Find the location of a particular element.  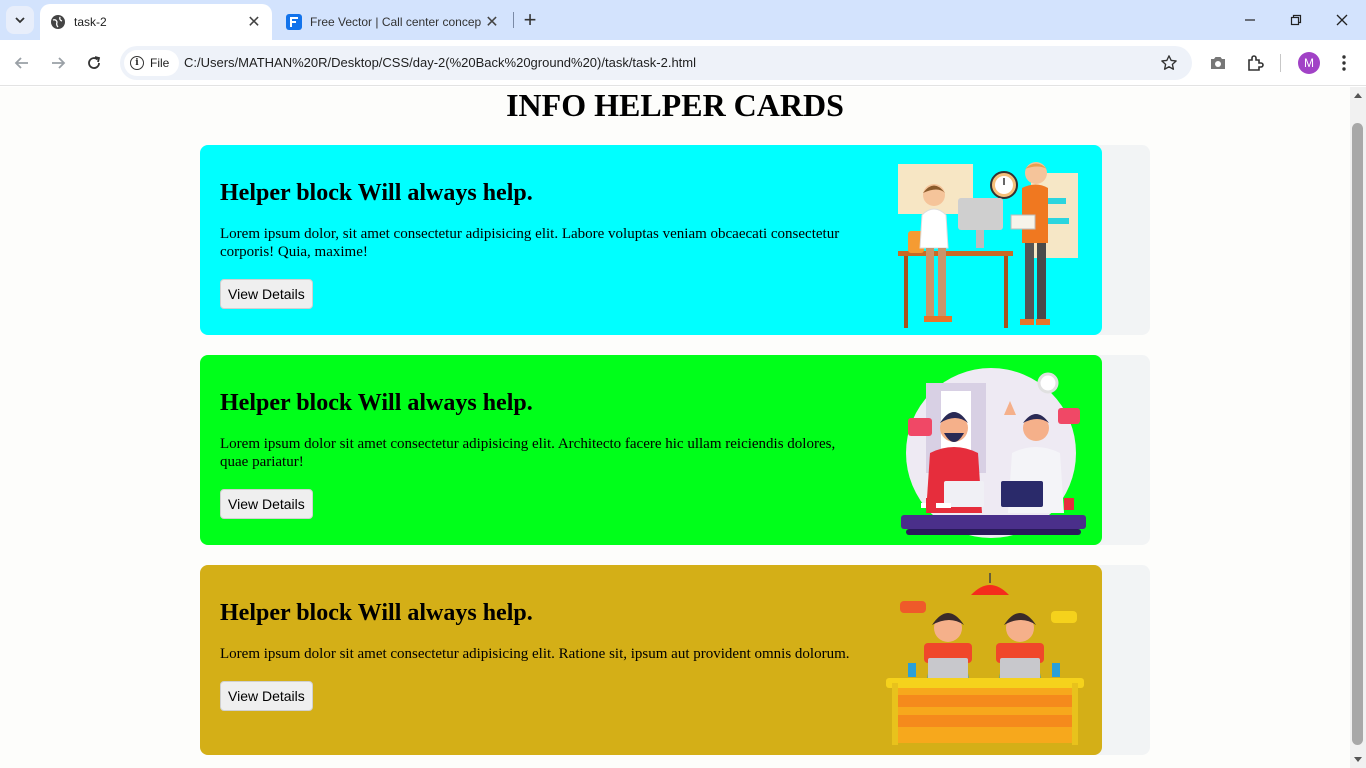

more-vertical-icon is located at coordinates (1344, 63).